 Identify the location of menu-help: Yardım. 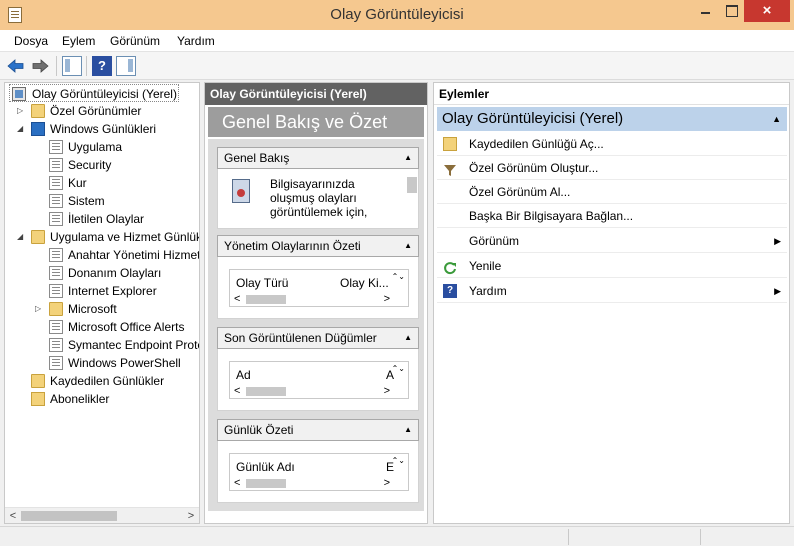
(196, 41).